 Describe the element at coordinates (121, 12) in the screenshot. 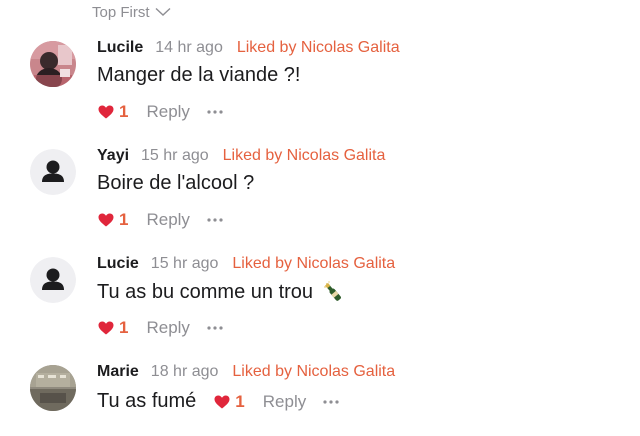

I see `sort-label: Top First` at that location.